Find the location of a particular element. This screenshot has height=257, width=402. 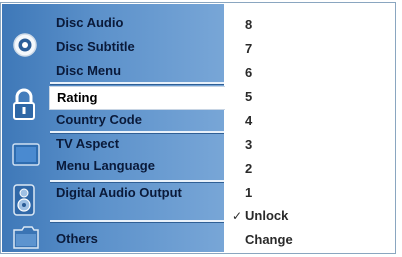

padlock-icon is located at coordinates (24, 107).